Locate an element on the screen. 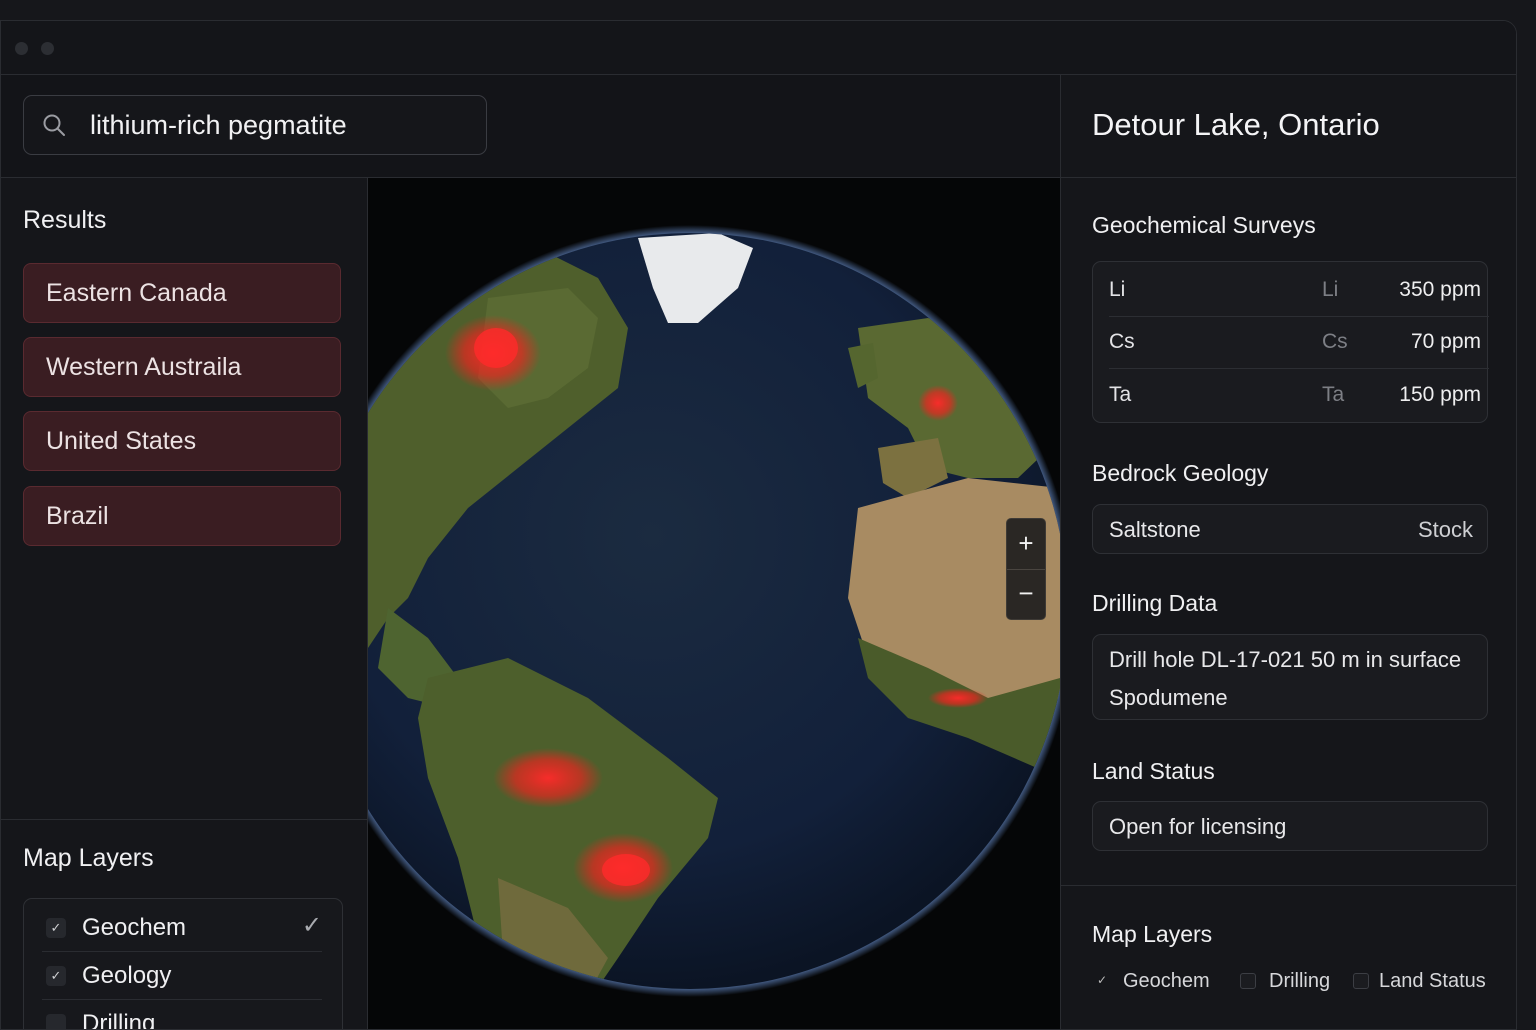  land-status-card: Open for licensing is located at coordinates (1290, 826).